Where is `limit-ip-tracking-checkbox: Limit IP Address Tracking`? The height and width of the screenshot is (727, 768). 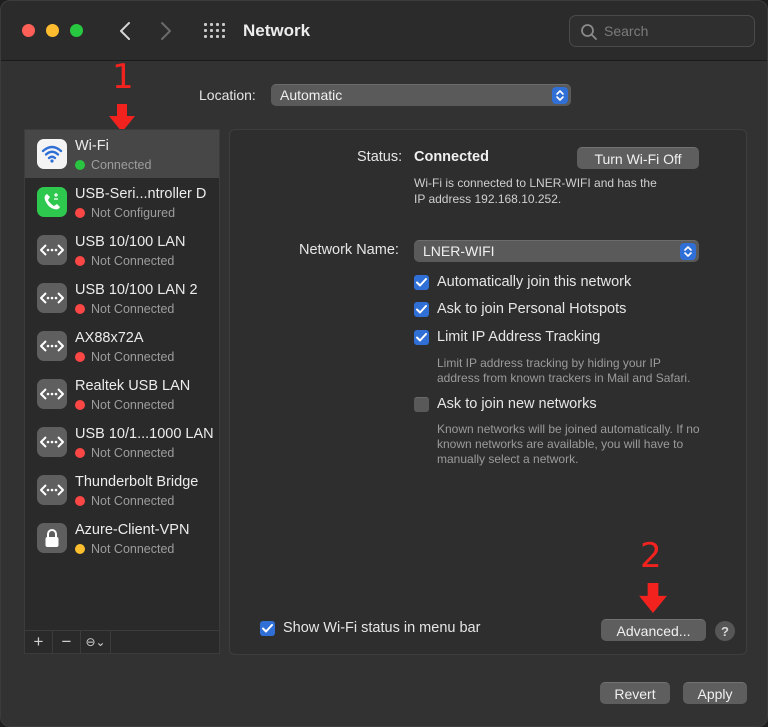 limit-ip-tracking-checkbox: Limit IP Address Tracking is located at coordinates (507, 337).